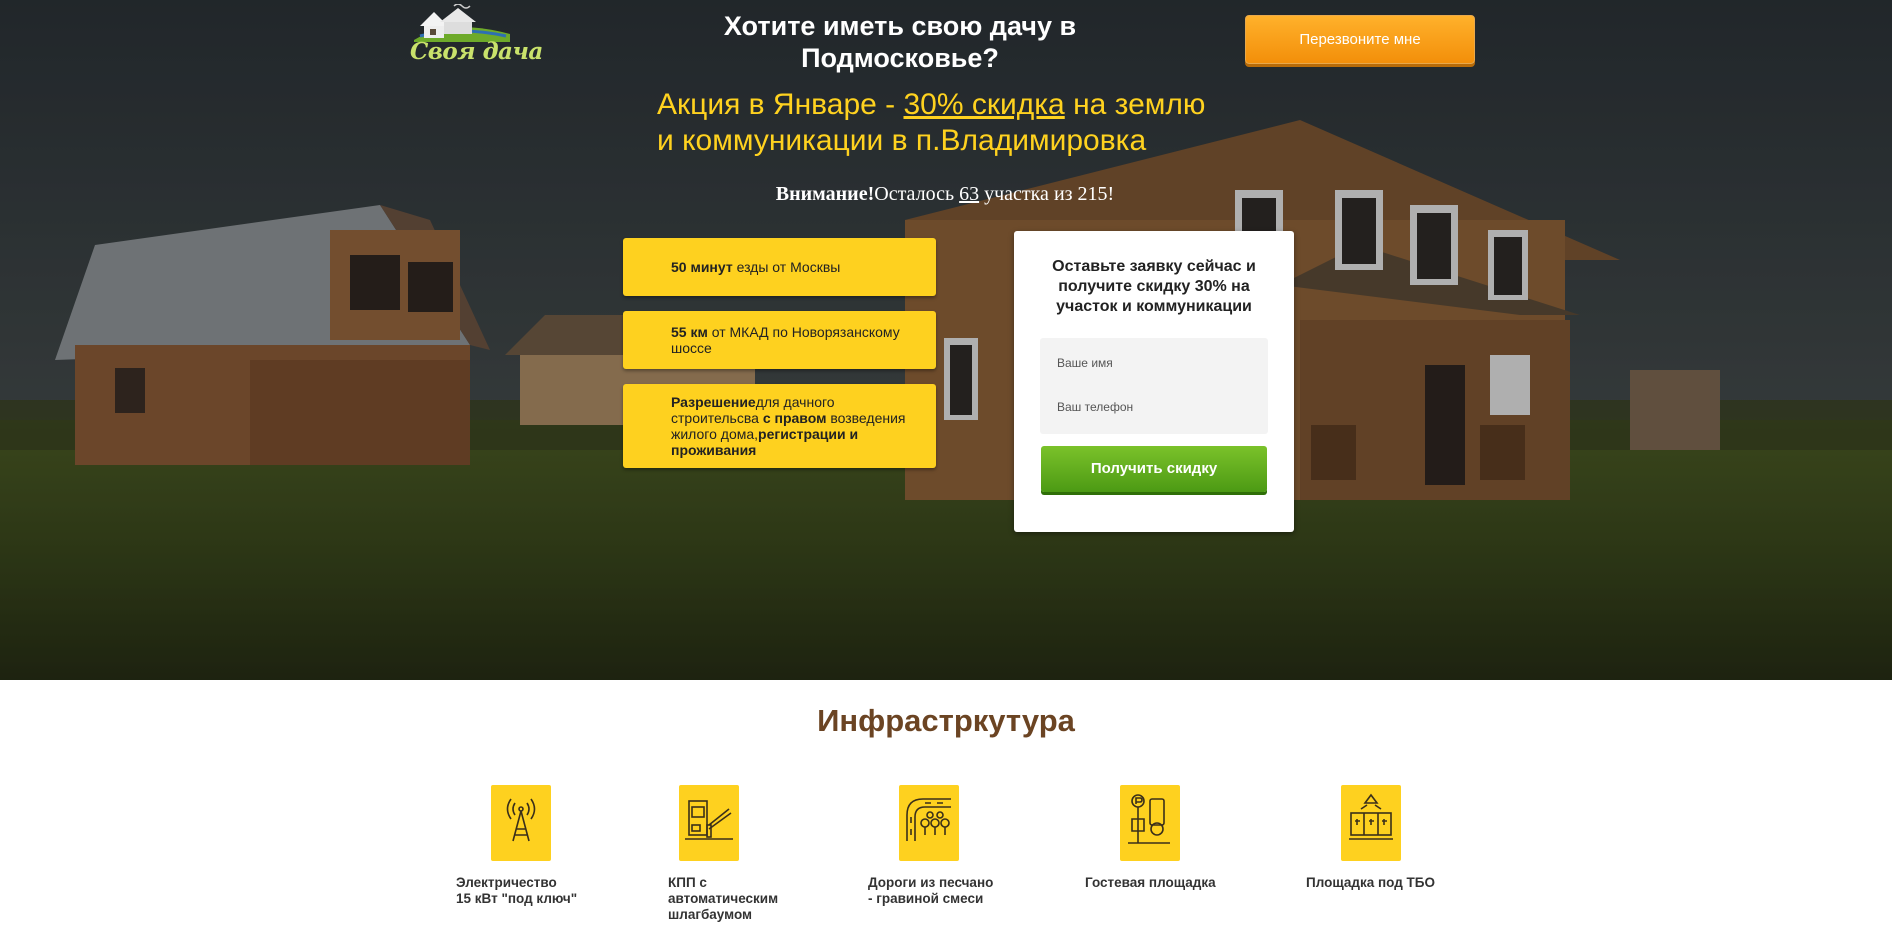 Image resolution: width=1892 pixels, height=932 pixels. I want to click on feature-card-distance-time: 50 минут езды от Москвы, so click(779, 267).